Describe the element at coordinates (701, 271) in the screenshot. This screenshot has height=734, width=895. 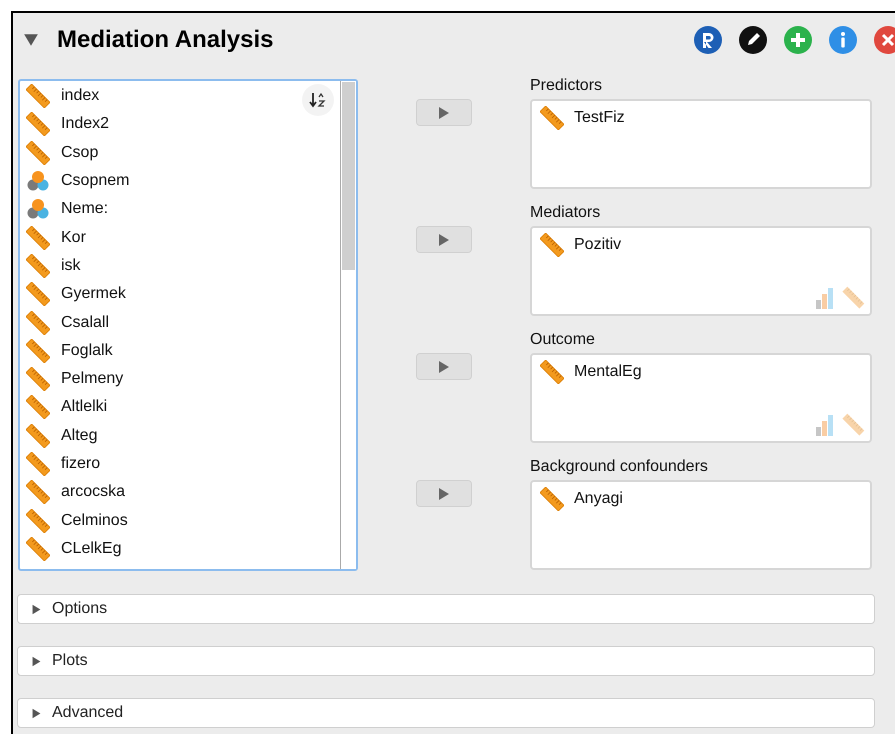
I see `target-list: Pozitiv` at that location.